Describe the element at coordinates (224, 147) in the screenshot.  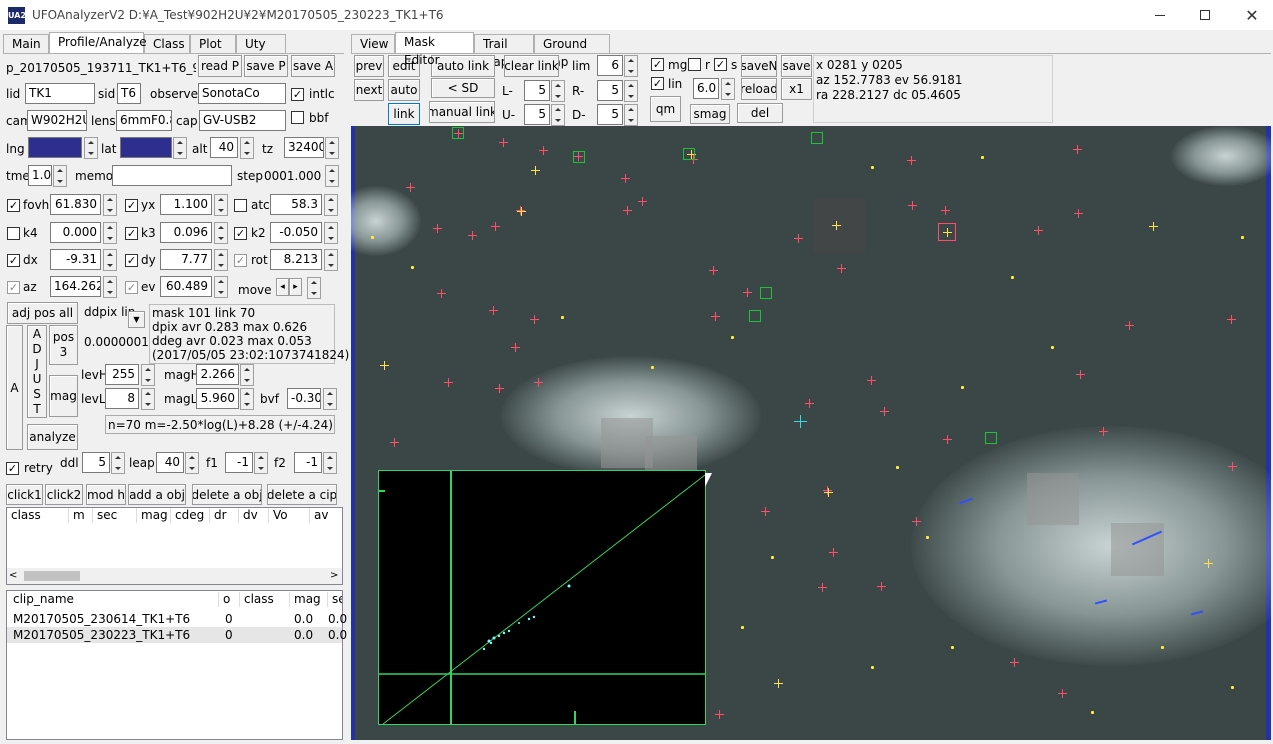
I see `alt-field: 40` at that location.